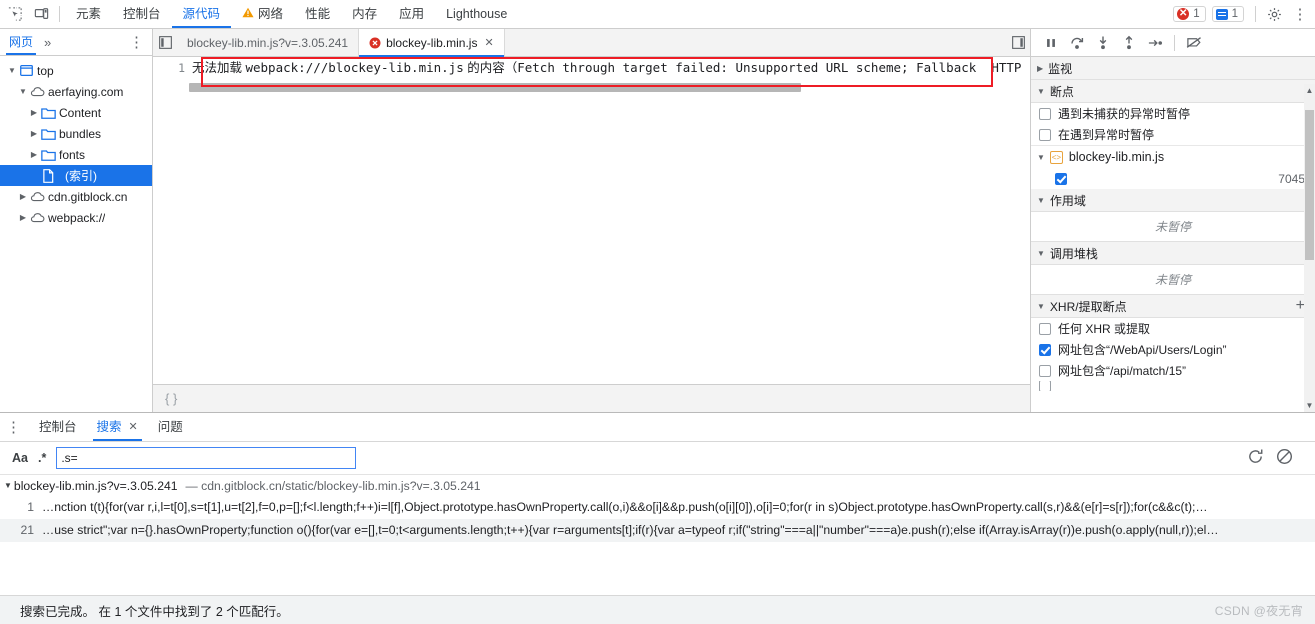  I want to click on scroll-down-arrow-icon: ▼, so click(1309, 405).